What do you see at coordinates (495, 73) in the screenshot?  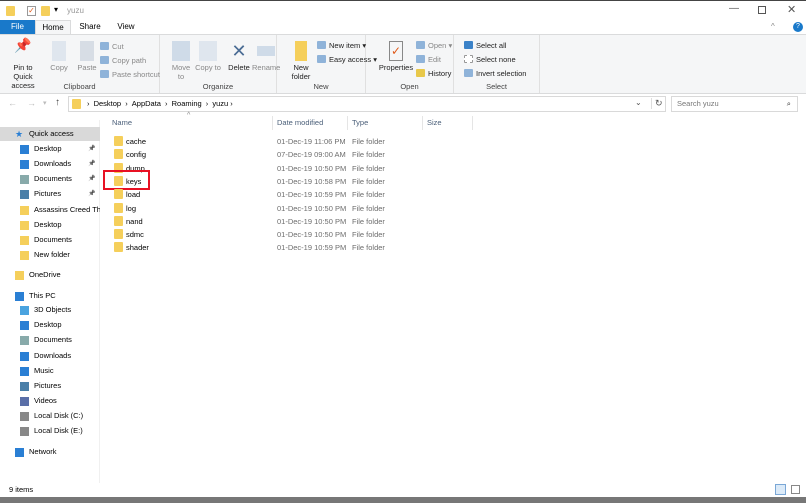 I see `invert-selection-button: Invert selection` at bounding box center [495, 73].